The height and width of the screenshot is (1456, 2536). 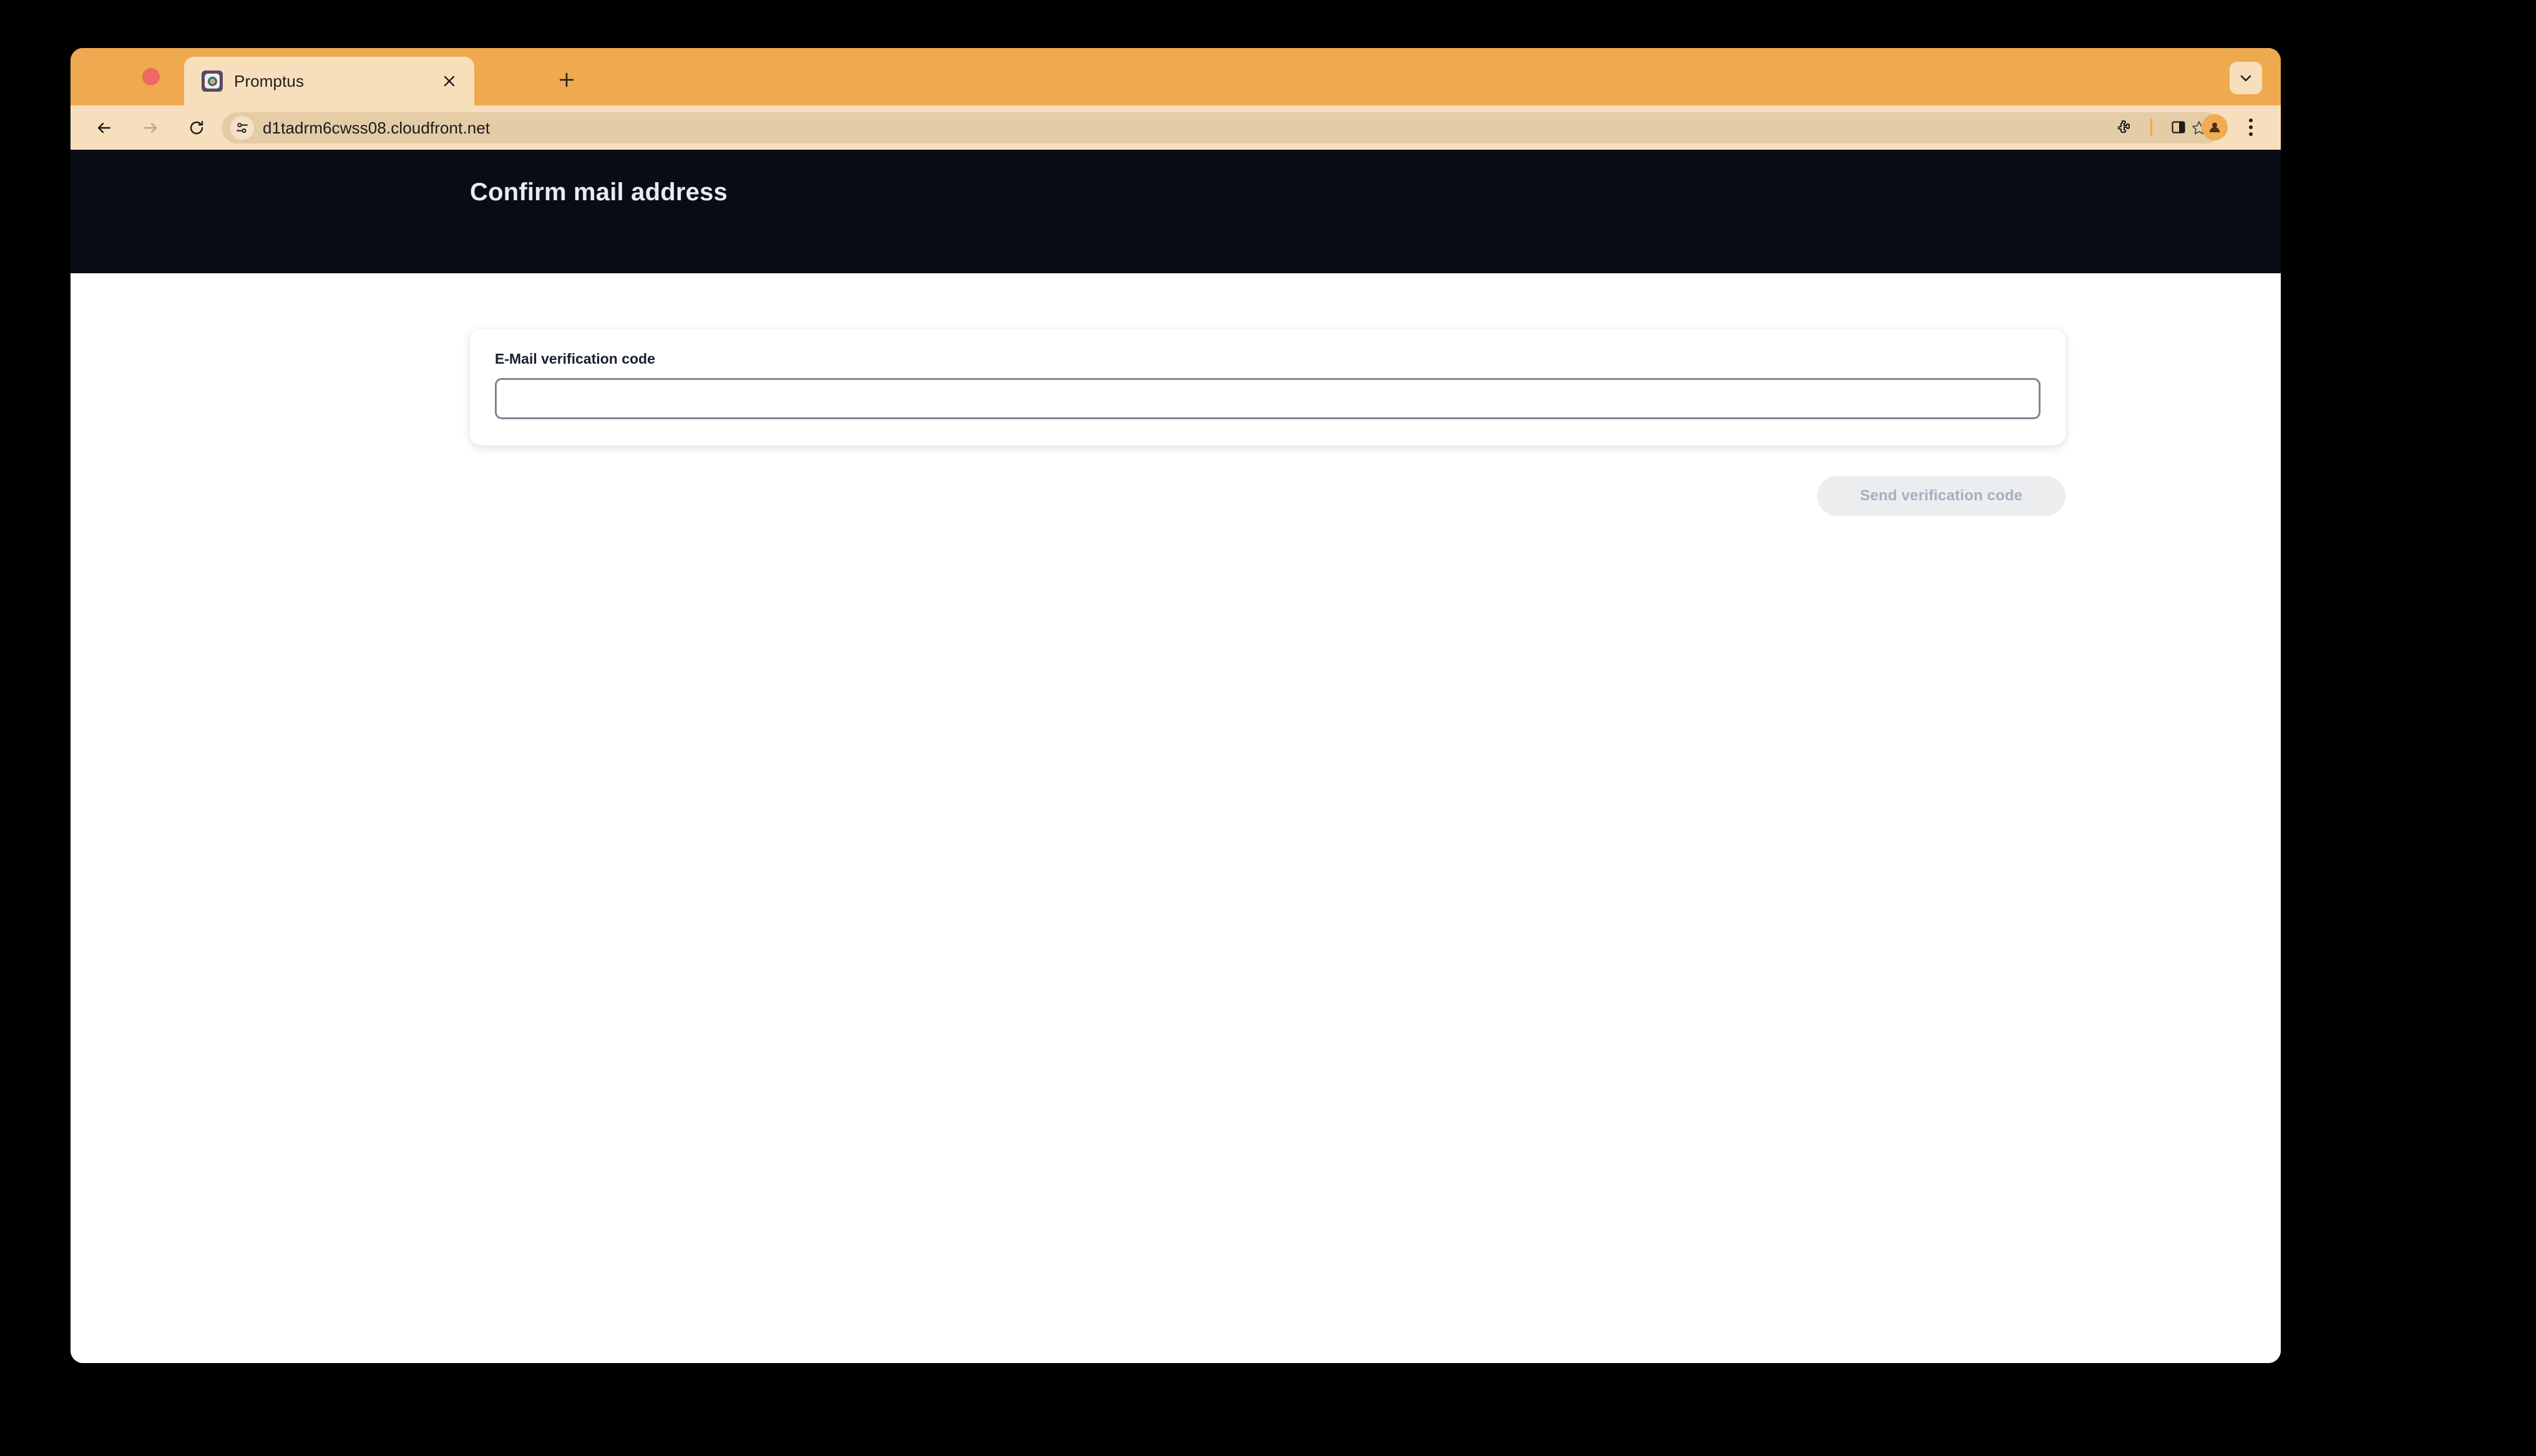 I want to click on url-text: d1tadrm6cwss08.cloudfront.net, so click(x=377, y=128).